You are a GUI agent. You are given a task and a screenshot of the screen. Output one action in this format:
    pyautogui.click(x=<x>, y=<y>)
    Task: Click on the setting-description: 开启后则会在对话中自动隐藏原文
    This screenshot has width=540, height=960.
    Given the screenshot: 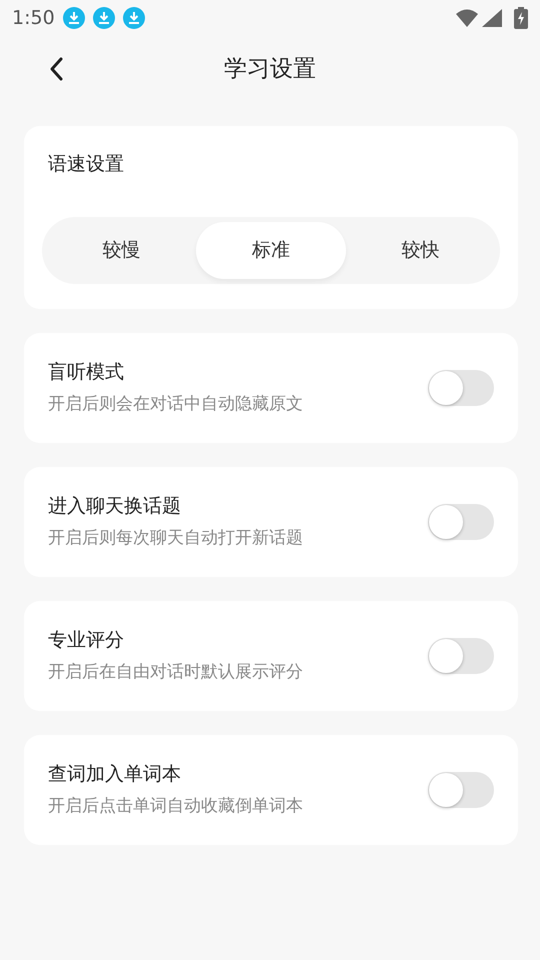 What is the action you would take?
    pyautogui.click(x=175, y=404)
    